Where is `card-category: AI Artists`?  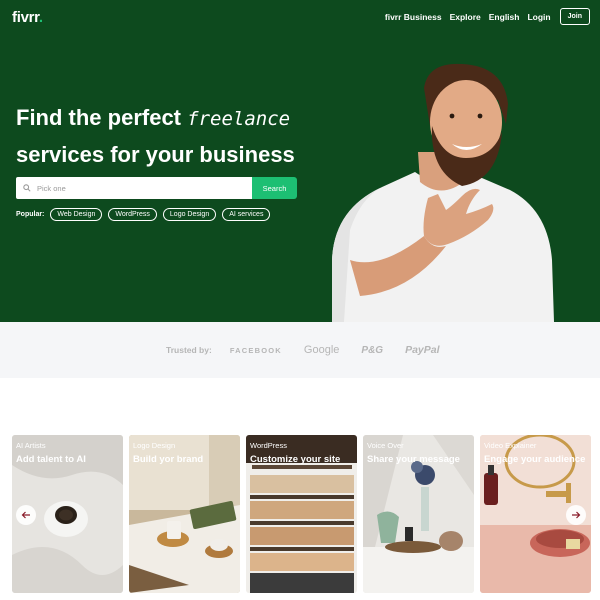 card-category: AI Artists is located at coordinates (31, 445).